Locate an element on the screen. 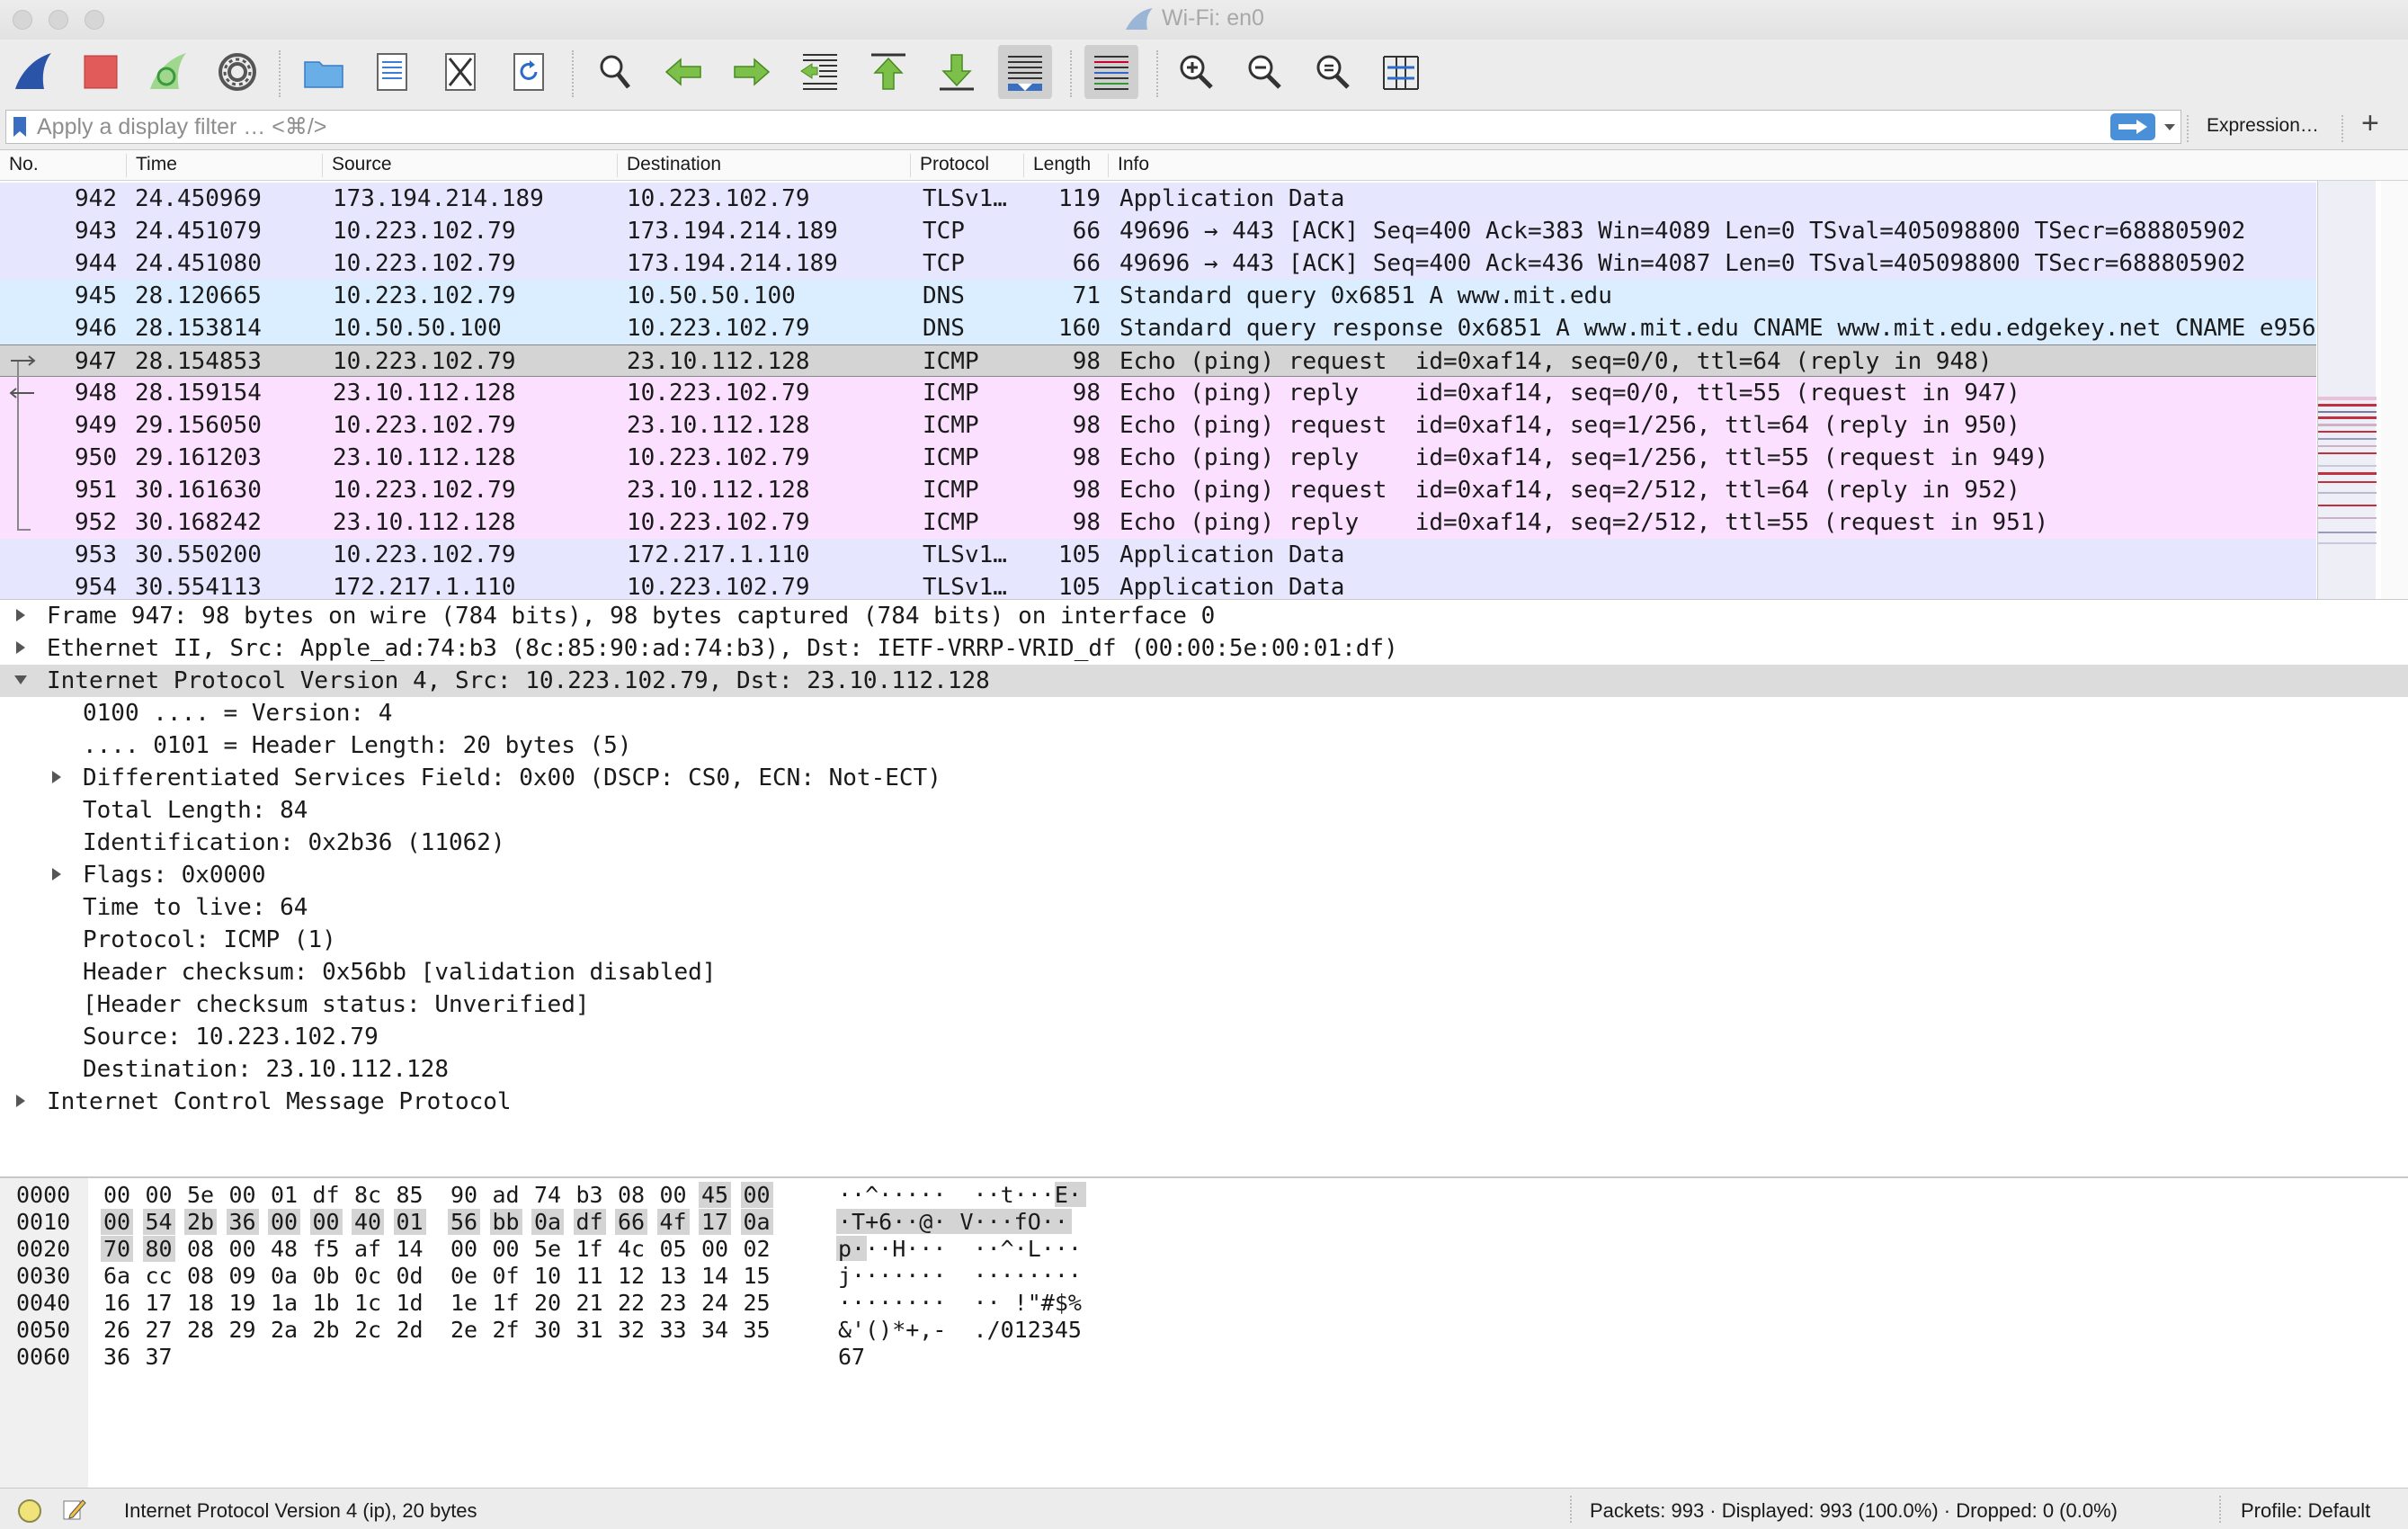 This screenshot has width=2408, height=1529. detail-tree-item: Internet Control Message Protocol is located at coordinates (1204, 1102).